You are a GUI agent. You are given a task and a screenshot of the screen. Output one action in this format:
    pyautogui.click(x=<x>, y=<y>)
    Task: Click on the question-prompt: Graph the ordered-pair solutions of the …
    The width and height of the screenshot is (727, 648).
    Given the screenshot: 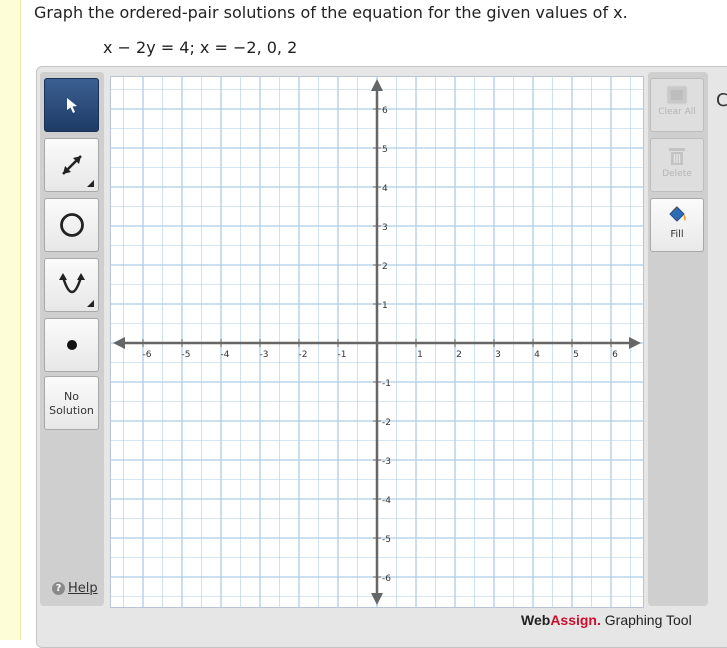 What is the action you would take?
    pyautogui.click(x=331, y=12)
    